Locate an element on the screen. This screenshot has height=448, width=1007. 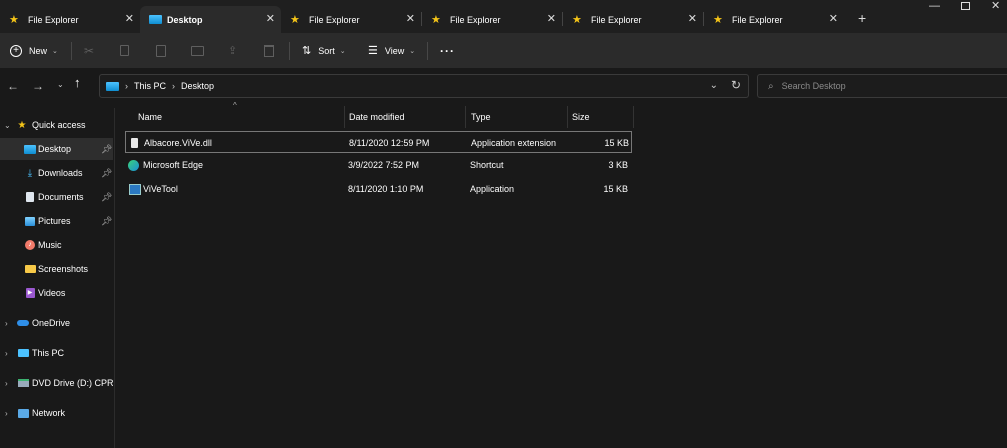
up-arrow-icon: ↑ is located at coordinates (77, 82).